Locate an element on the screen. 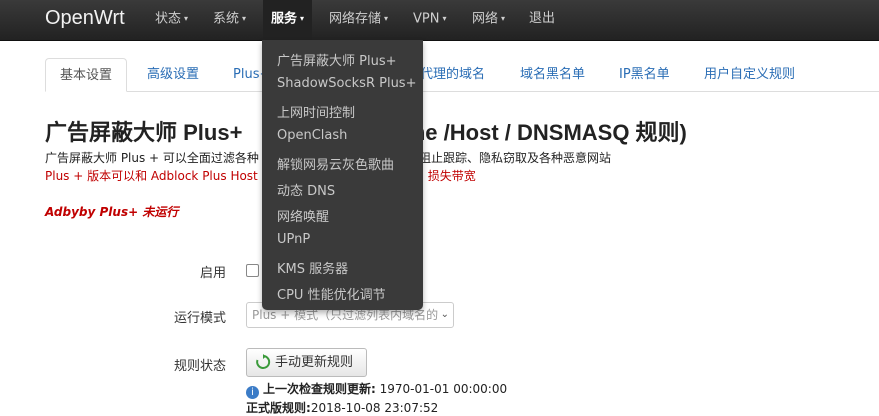 The width and height of the screenshot is (879, 416). nav-system: 系统 ▾ is located at coordinates (229, 20).